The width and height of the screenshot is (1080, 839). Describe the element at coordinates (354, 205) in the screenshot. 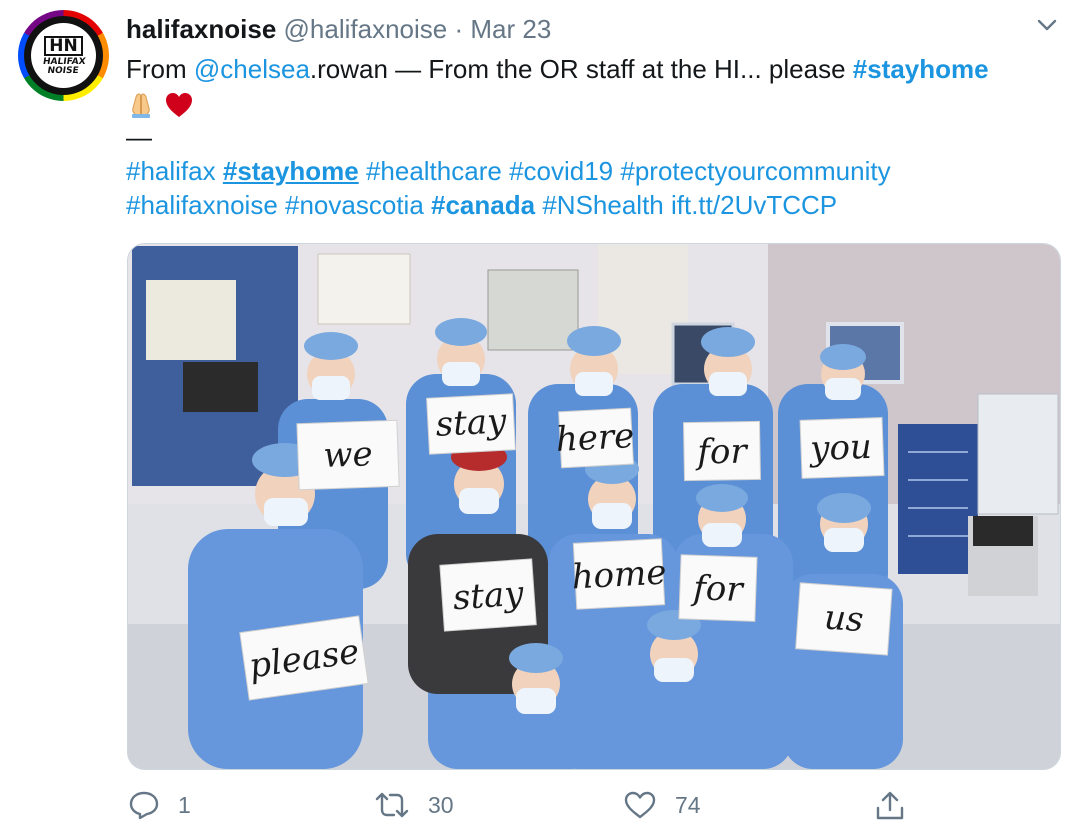

I see `hashtag-link: #novascotia` at that location.